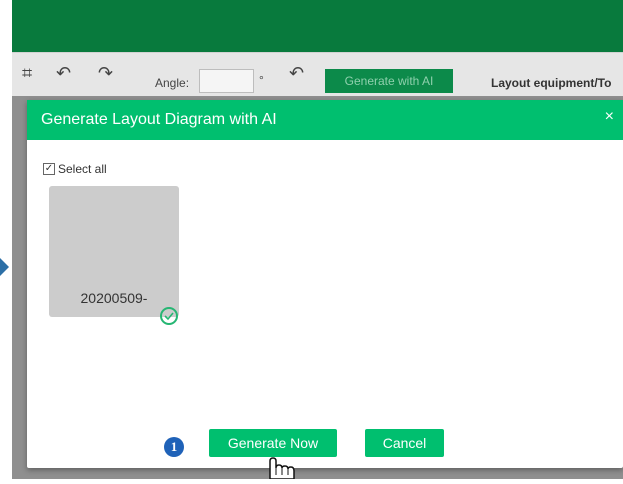 This screenshot has width=623, height=484. Describe the element at coordinates (27, 74) in the screenshot. I see `grid-tool-icon: ⌗` at that location.